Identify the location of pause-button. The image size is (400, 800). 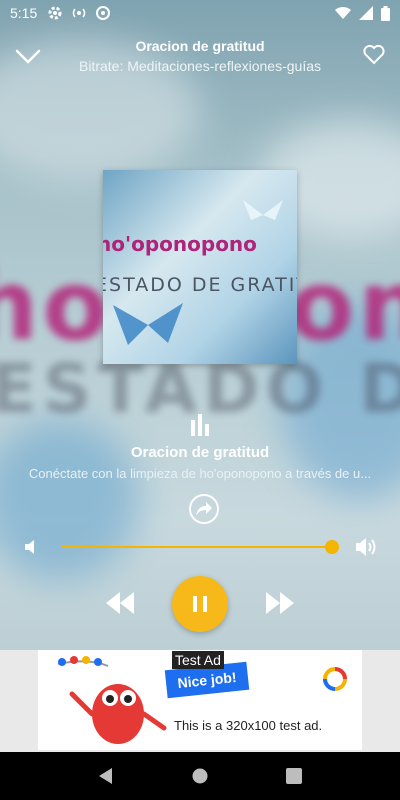
(200, 604).